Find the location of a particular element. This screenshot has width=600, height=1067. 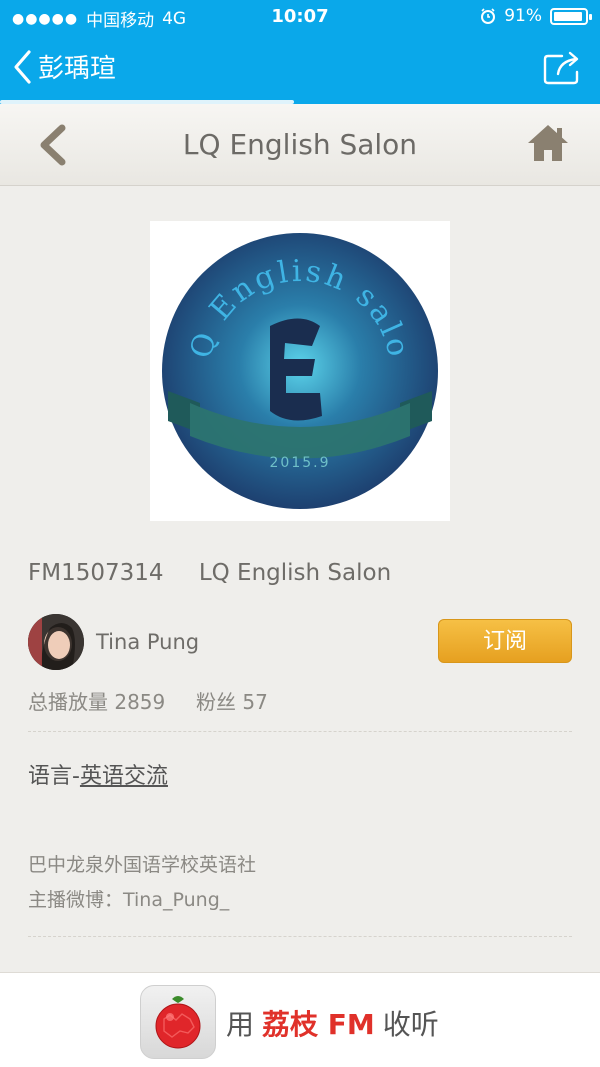

description-line-2: 主播微博：Tina_Pung_ is located at coordinates (129, 900).